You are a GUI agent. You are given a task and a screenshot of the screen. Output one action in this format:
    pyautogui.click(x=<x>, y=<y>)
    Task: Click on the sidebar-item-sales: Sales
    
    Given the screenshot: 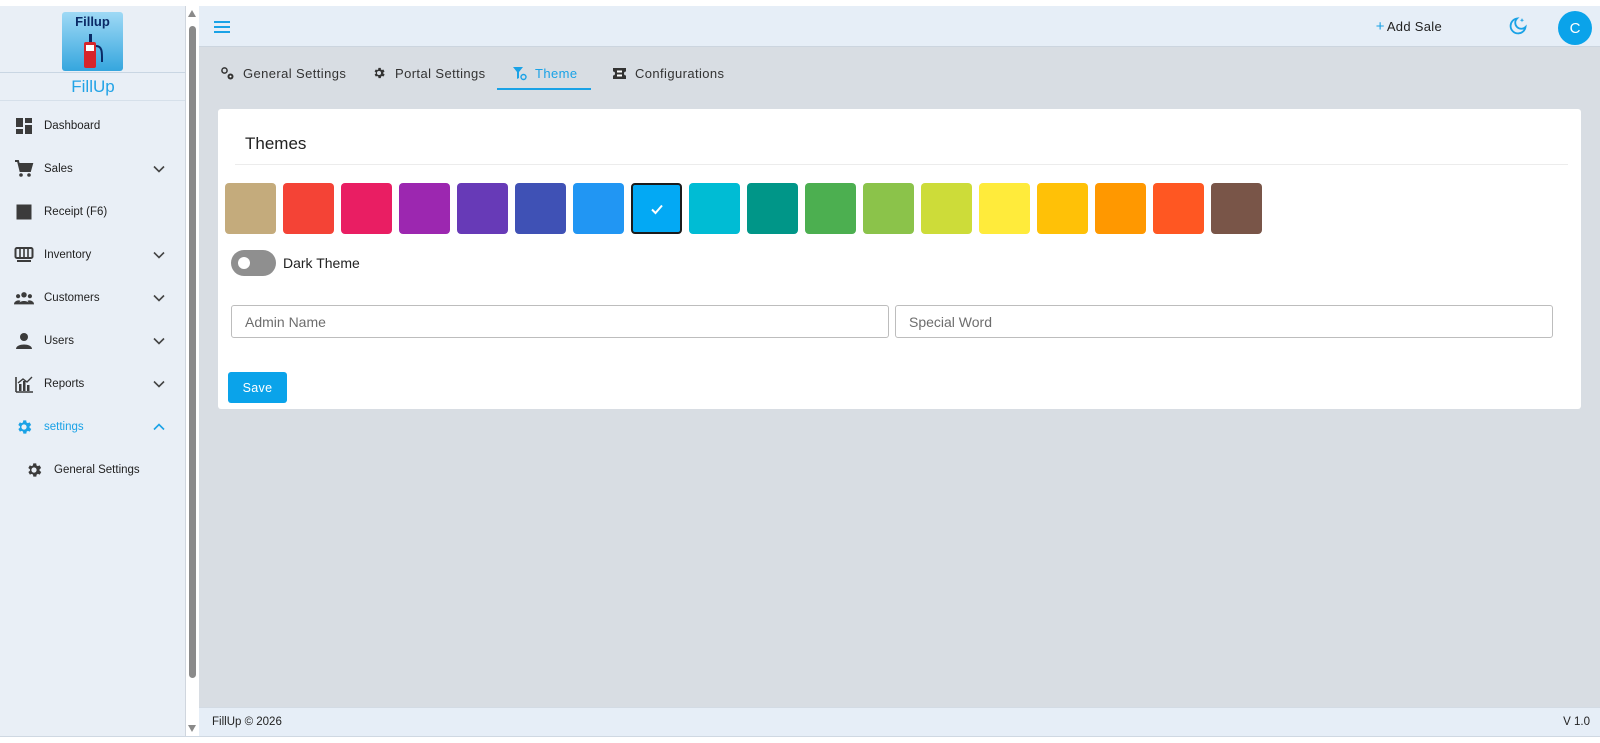 What is the action you would take?
    pyautogui.click(x=92, y=169)
    